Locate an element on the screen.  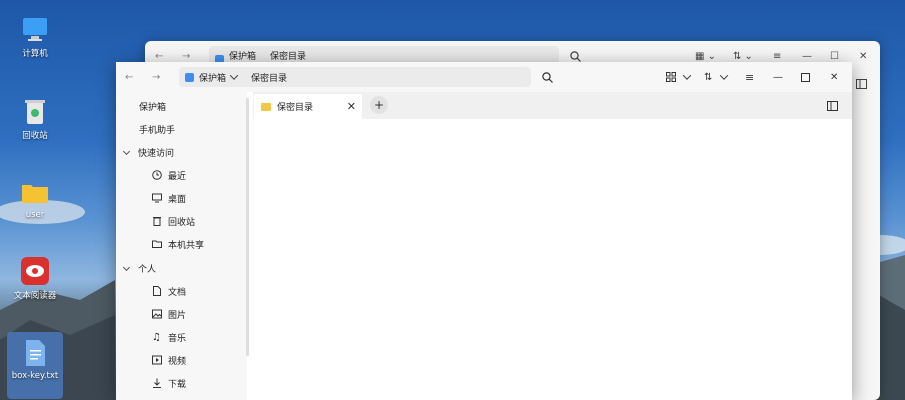
sidebar-item-label: 桌面 is located at coordinates (177, 199).